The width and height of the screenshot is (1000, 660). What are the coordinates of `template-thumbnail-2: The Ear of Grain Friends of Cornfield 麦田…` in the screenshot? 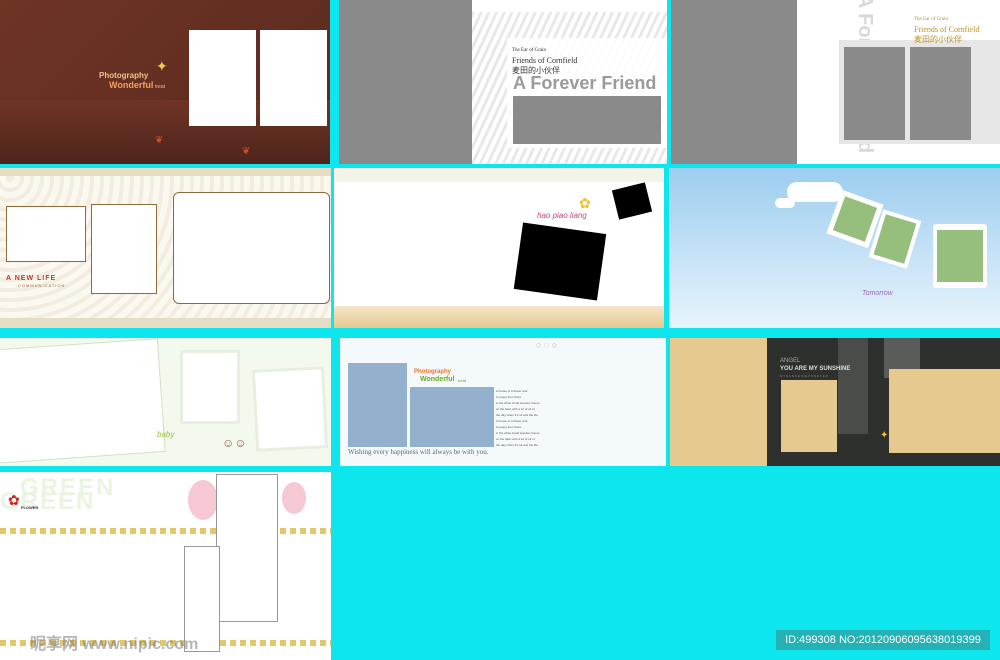 It's located at (503, 82).